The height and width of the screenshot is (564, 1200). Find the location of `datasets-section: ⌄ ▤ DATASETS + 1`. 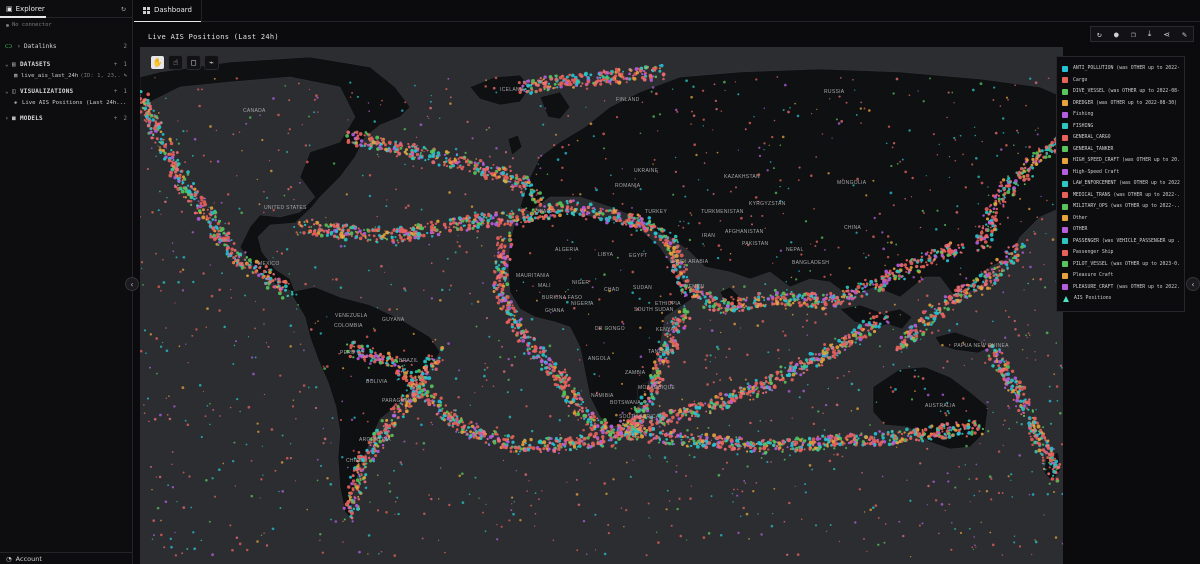

datasets-section: ⌄ ▤ DATASETS + 1 is located at coordinates (66, 64).